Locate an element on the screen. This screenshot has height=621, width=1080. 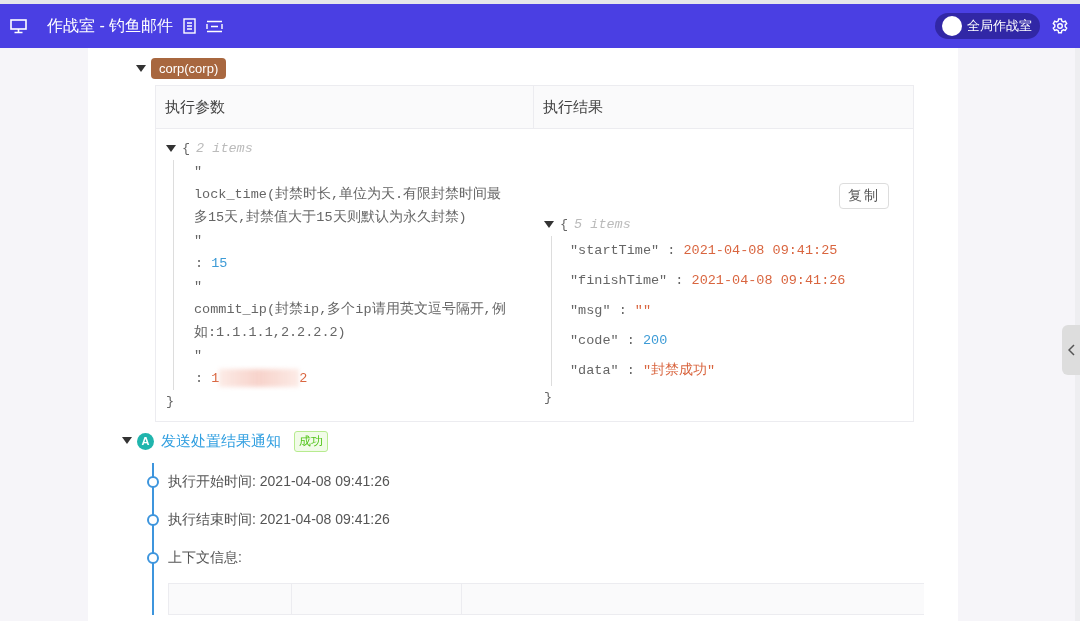
timeline-text: 上下文信息: is located at coordinates (205, 558).